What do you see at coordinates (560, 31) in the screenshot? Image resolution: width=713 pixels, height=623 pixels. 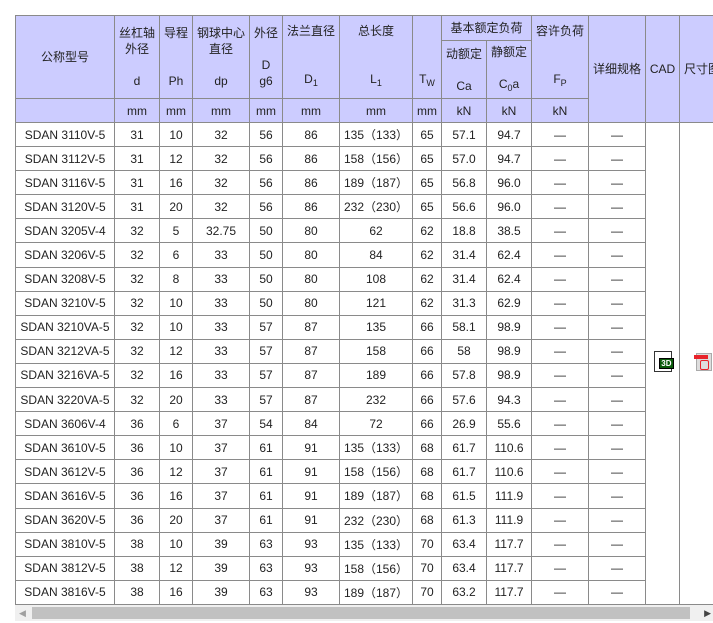 I see `allow-header: 容许负荷` at bounding box center [560, 31].